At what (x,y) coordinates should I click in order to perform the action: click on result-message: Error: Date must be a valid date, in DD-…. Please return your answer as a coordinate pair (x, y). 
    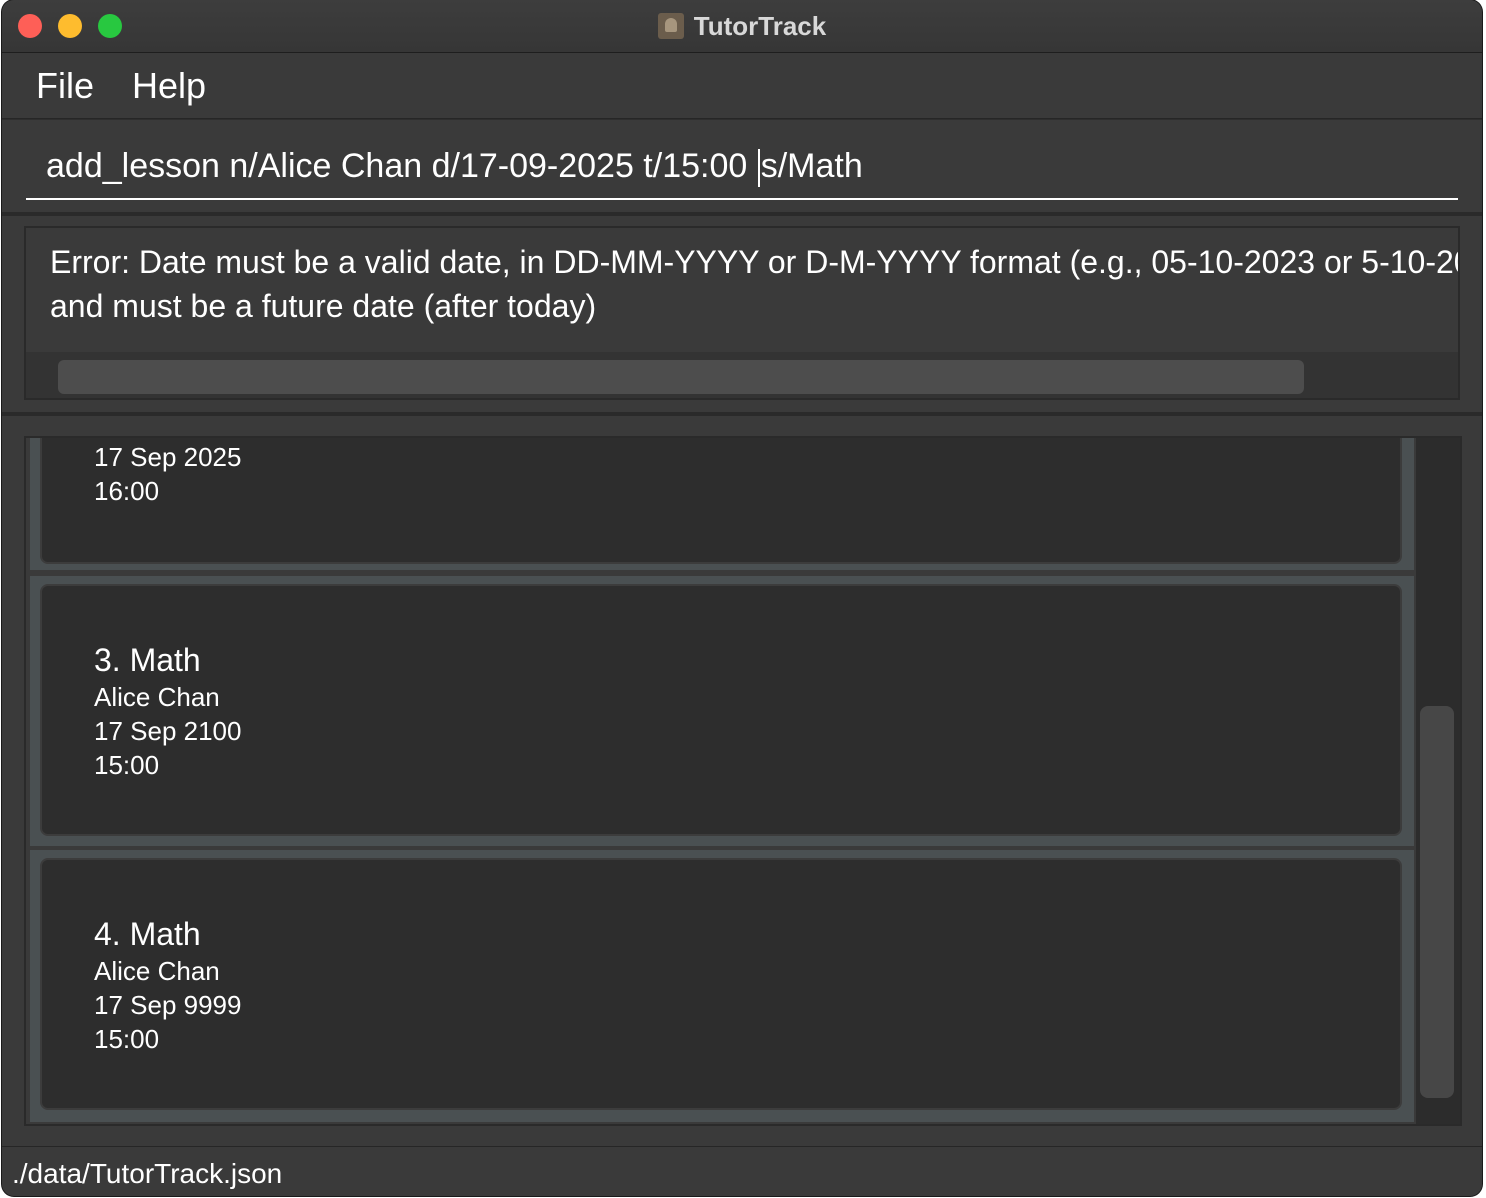
    Looking at the image, I should click on (755, 284).